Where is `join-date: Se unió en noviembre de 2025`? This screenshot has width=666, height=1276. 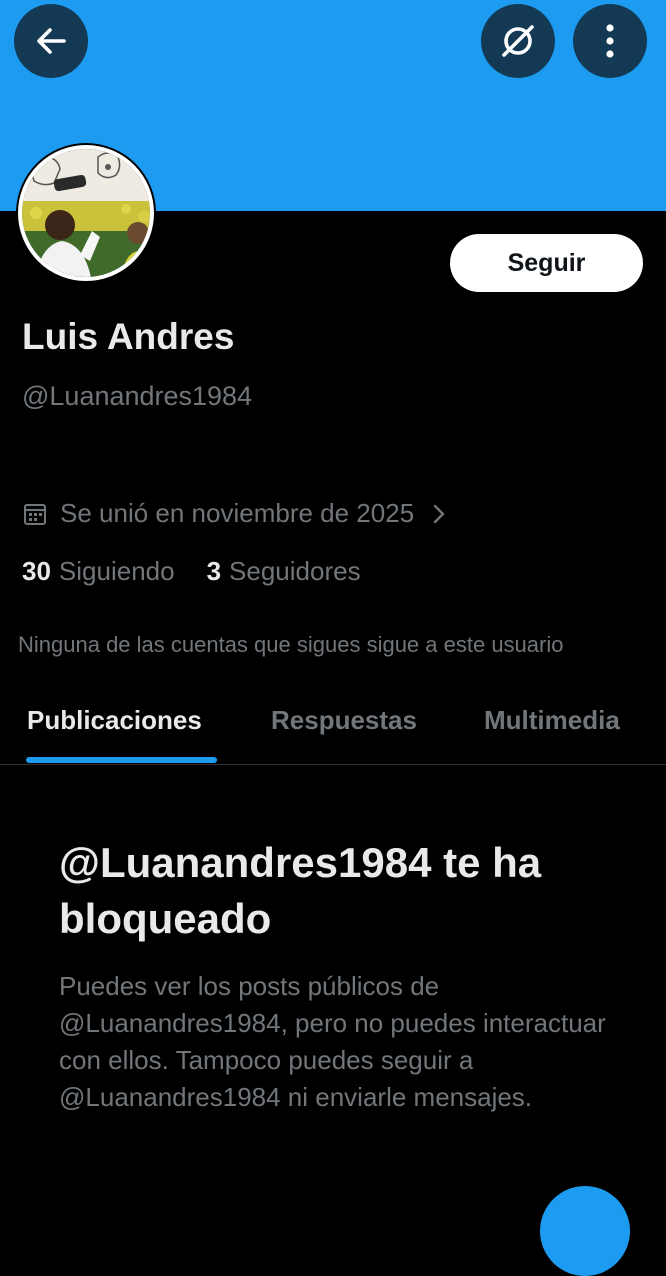 join-date: Se unió en noviembre de 2025 is located at coordinates (234, 513).